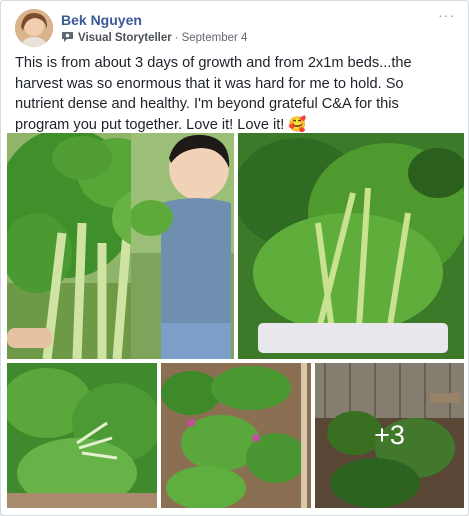  What do you see at coordinates (125, 38) in the screenshot?
I see `badge-label: Visual Storyteller` at bounding box center [125, 38].